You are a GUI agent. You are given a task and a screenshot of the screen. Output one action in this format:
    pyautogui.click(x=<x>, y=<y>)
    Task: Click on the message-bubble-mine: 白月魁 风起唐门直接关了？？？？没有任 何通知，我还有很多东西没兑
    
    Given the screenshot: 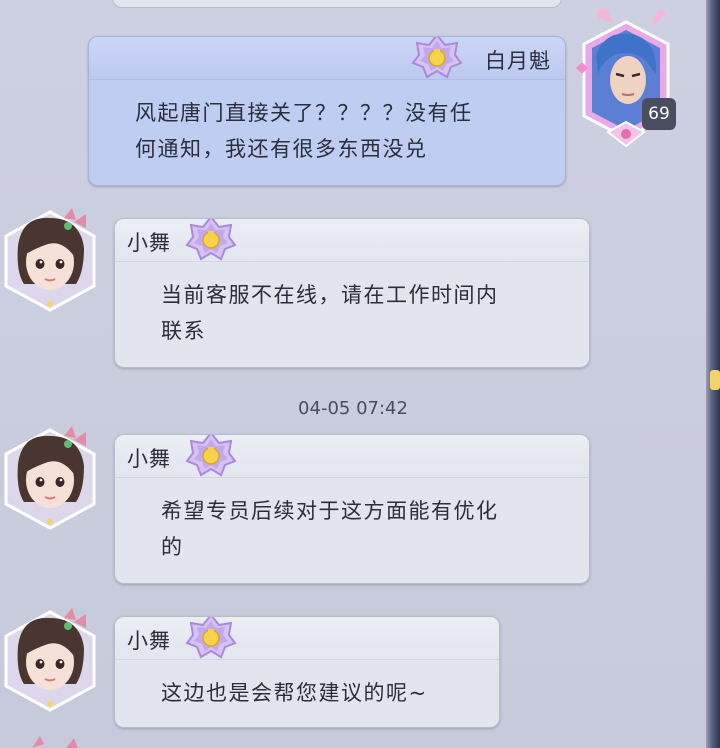 What is the action you would take?
    pyautogui.click(x=327, y=111)
    